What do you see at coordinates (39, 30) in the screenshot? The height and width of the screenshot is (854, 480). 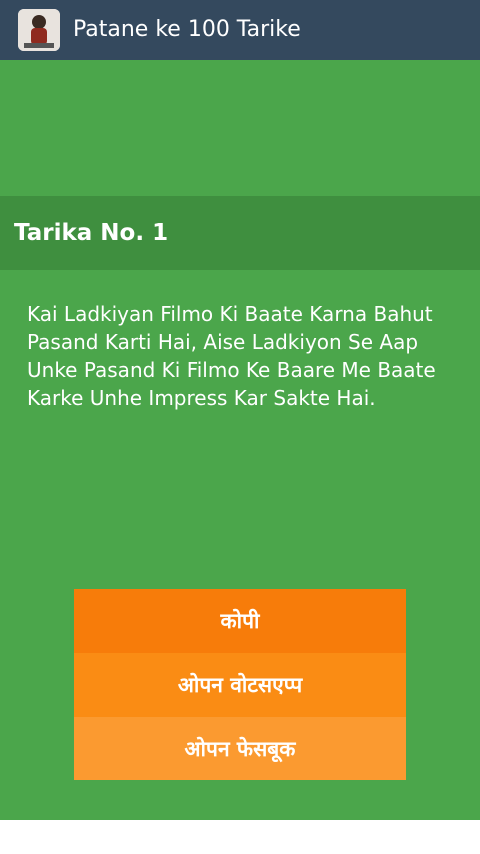 I see `app-logo-icon` at bounding box center [39, 30].